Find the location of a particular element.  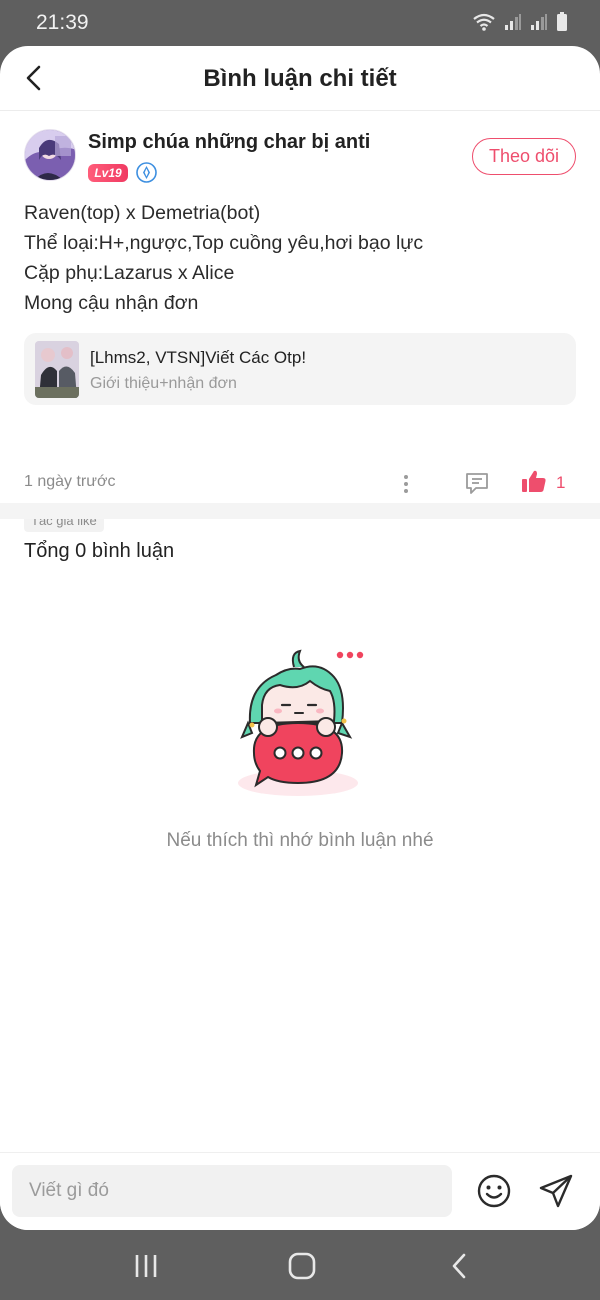

section-divider is located at coordinates (300, 511).